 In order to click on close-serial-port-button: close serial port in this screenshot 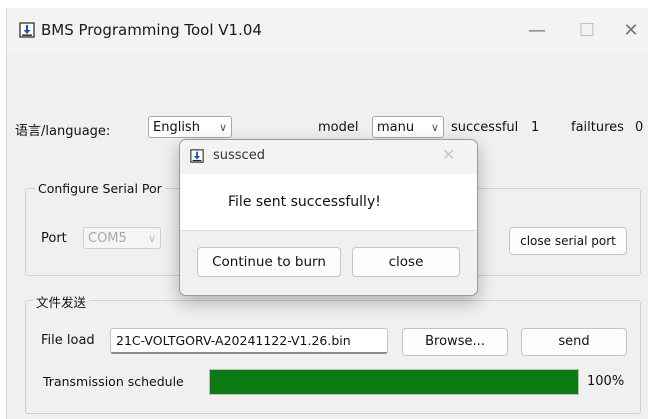, I will do `click(568, 241)`.